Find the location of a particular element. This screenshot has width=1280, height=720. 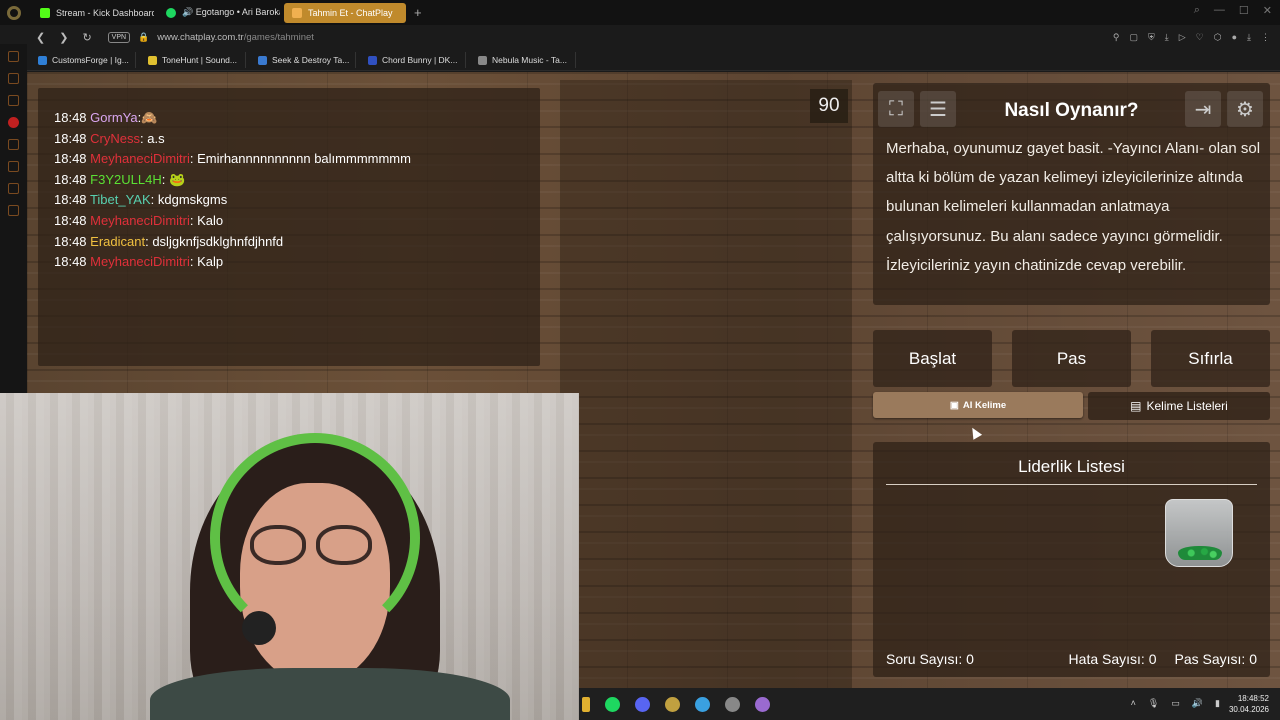

new-tab-button: + is located at coordinates (418, 12).